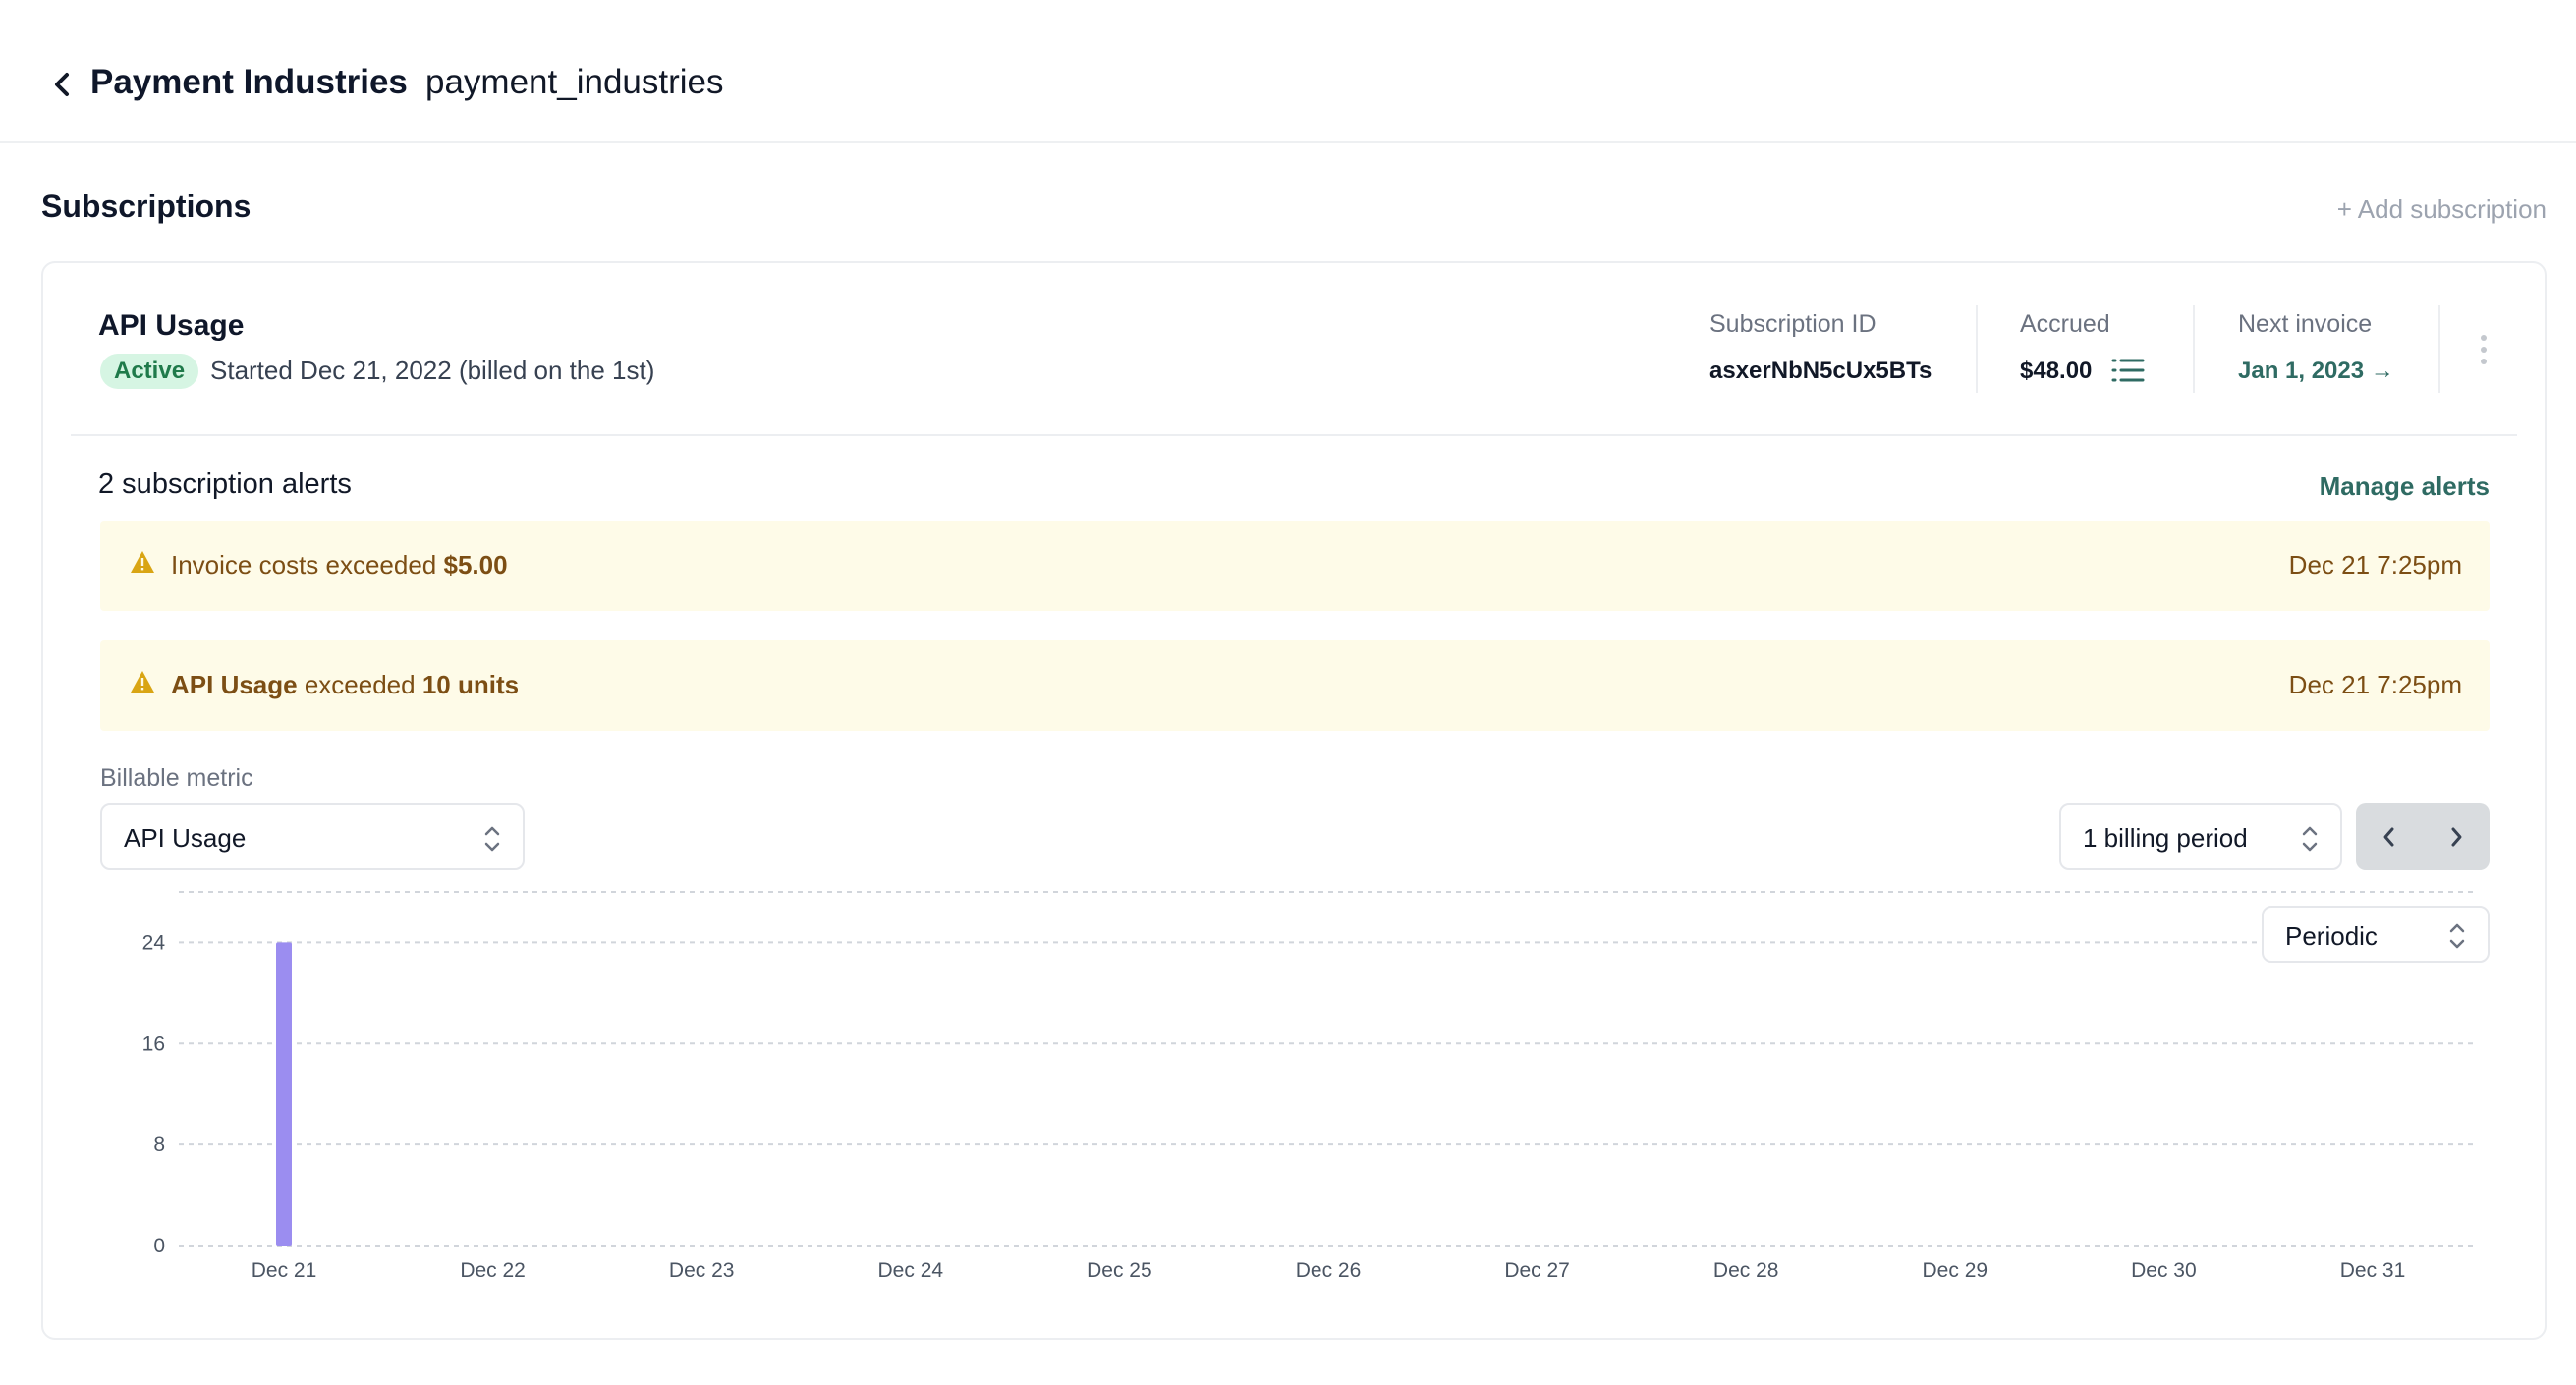 This screenshot has height=1385, width=2576. Describe the element at coordinates (702, 1271) in the screenshot. I see `x-tick-label: Dec 23` at that location.